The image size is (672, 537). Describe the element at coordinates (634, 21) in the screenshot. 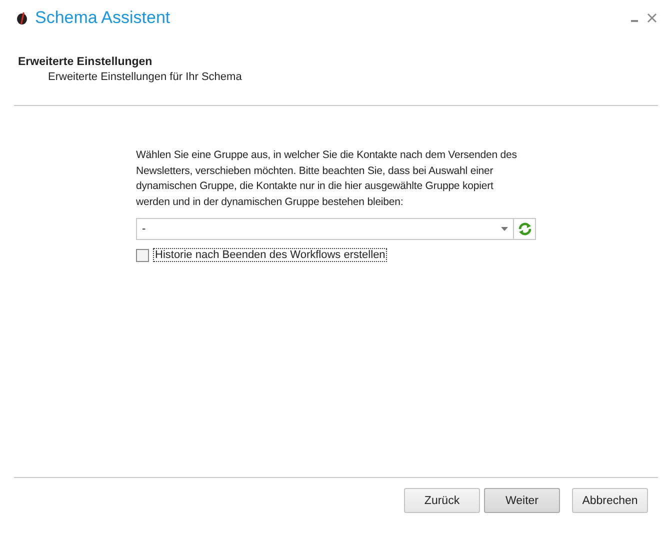

I see `minimize-icon` at that location.